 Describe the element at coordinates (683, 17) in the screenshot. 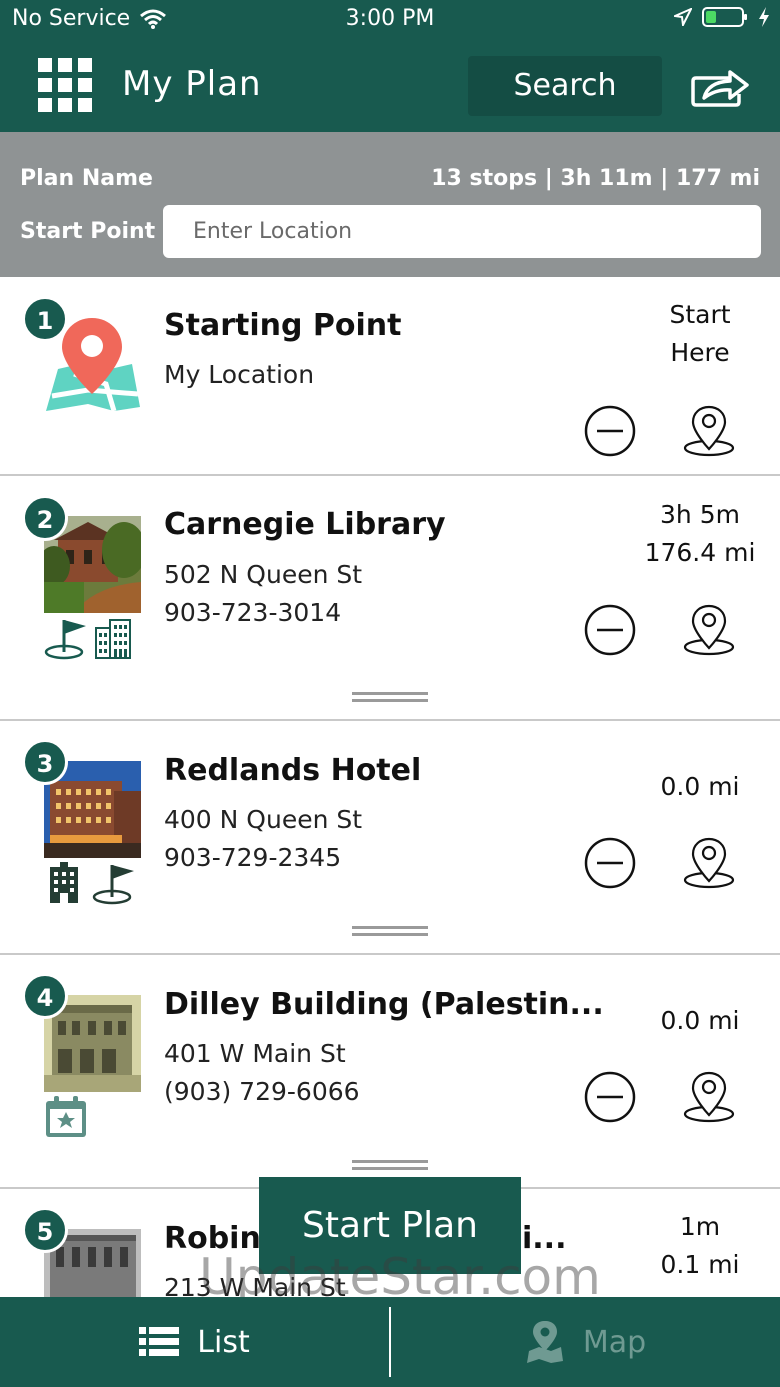

I see `location-arrow-icon` at that location.